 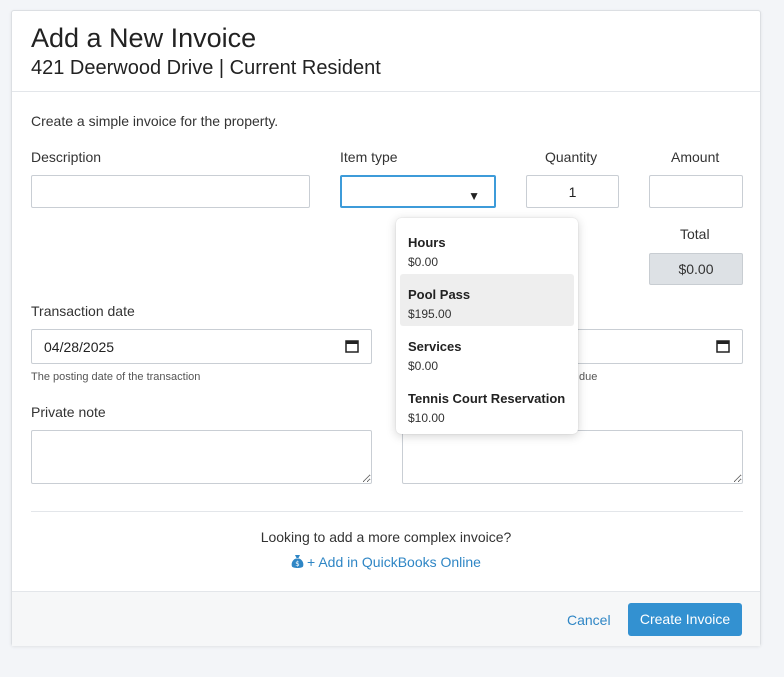 What do you see at coordinates (386, 537) in the screenshot?
I see `complex-invoice-prompt: Looking to add a more complex invoice?` at bounding box center [386, 537].